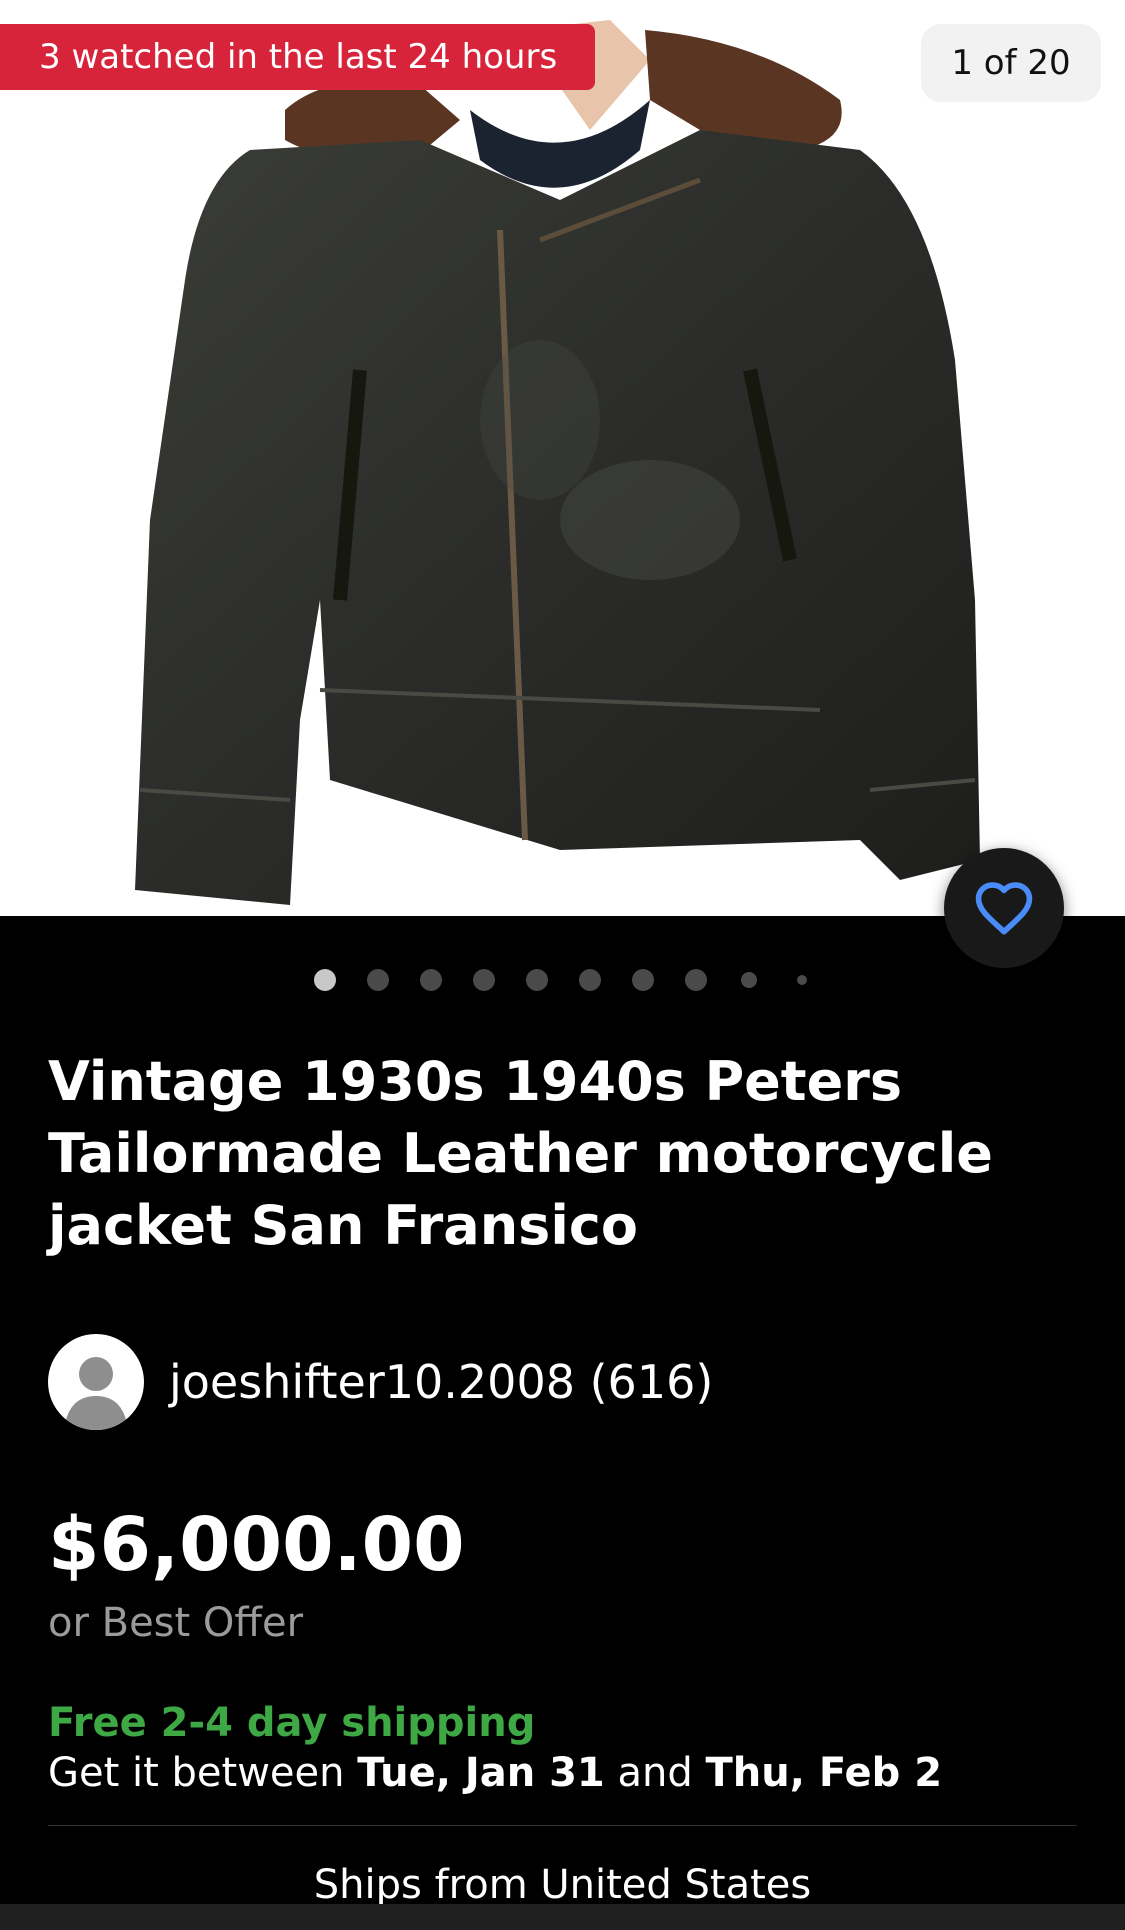 This screenshot has width=1125, height=1930. Describe the element at coordinates (562, 1917) in the screenshot. I see `bottom-bar` at that location.